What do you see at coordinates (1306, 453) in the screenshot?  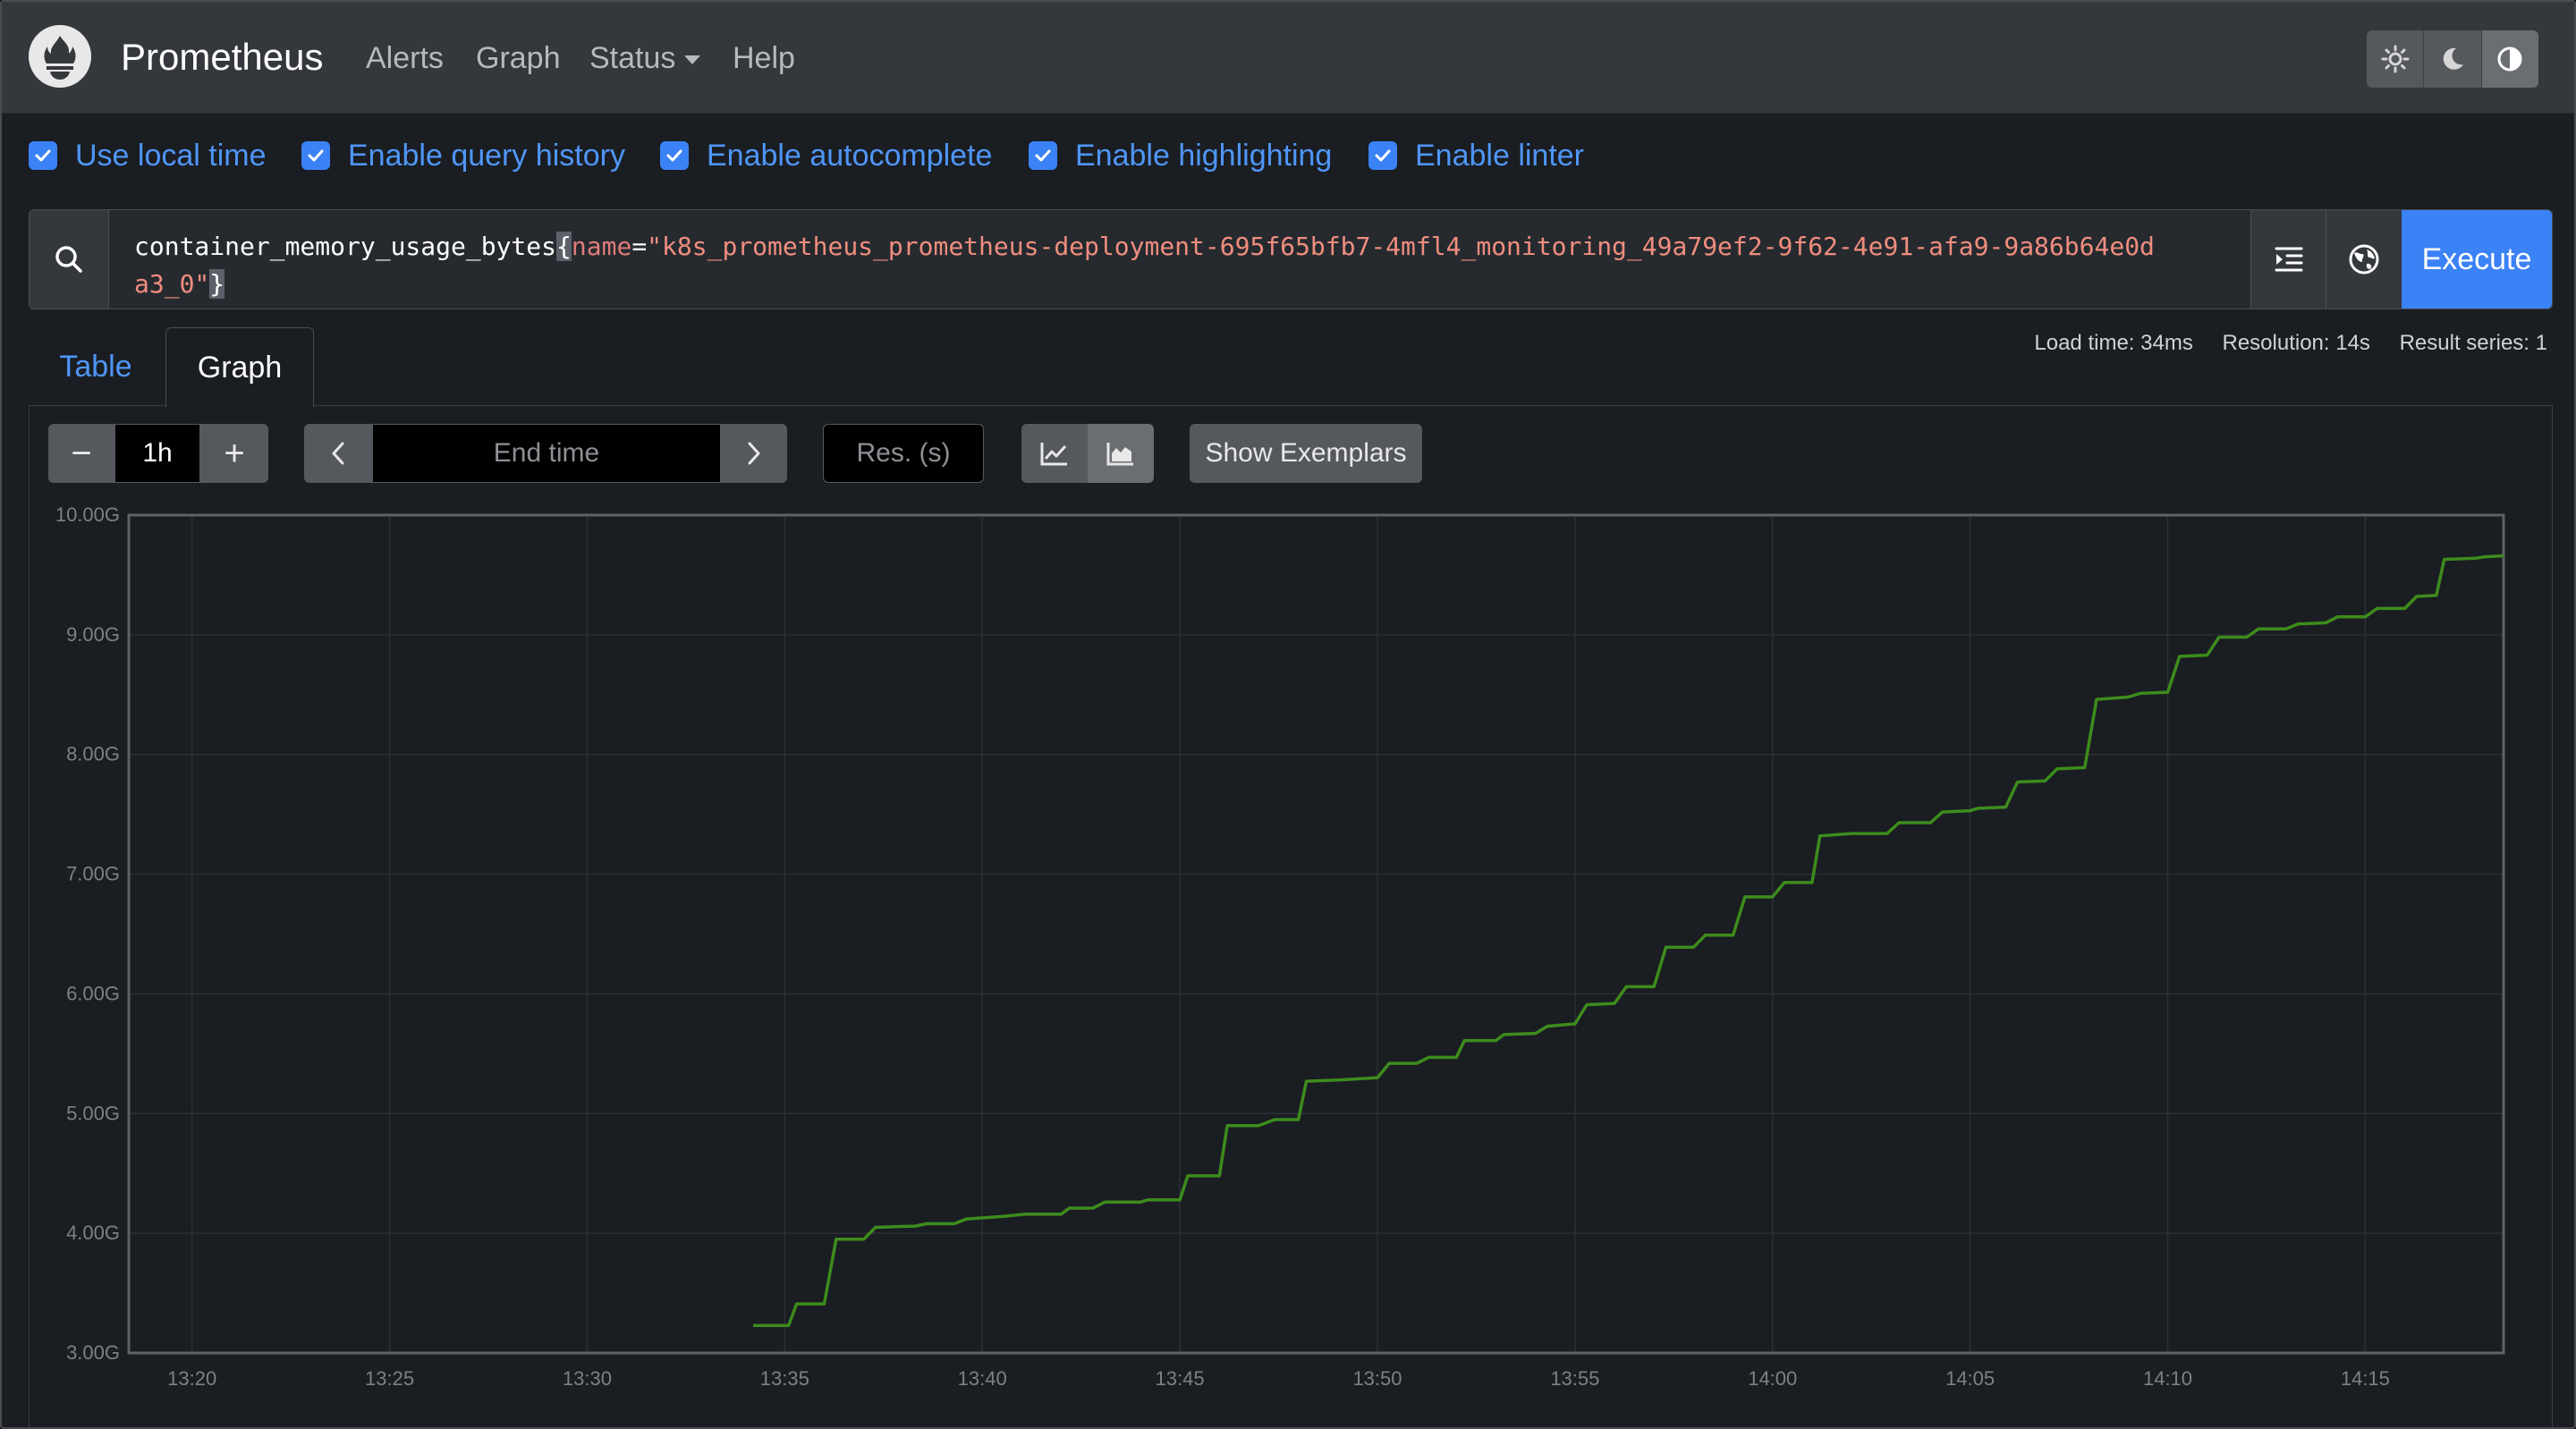 I see `show-exemplars-button: Show Exemplars` at bounding box center [1306, 453].